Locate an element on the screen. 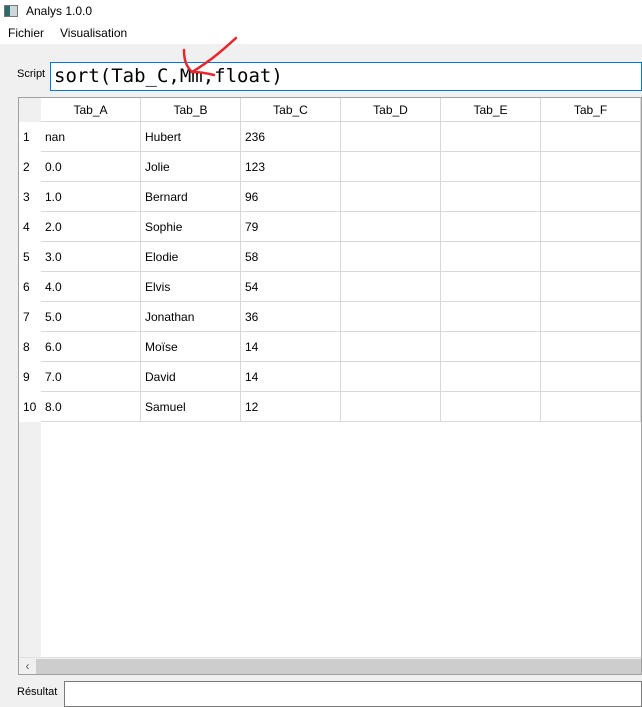 This screenshot has width=642, height=707. table-row: 2 0.0 Jolie 123 is located at coordinates (330, 167).